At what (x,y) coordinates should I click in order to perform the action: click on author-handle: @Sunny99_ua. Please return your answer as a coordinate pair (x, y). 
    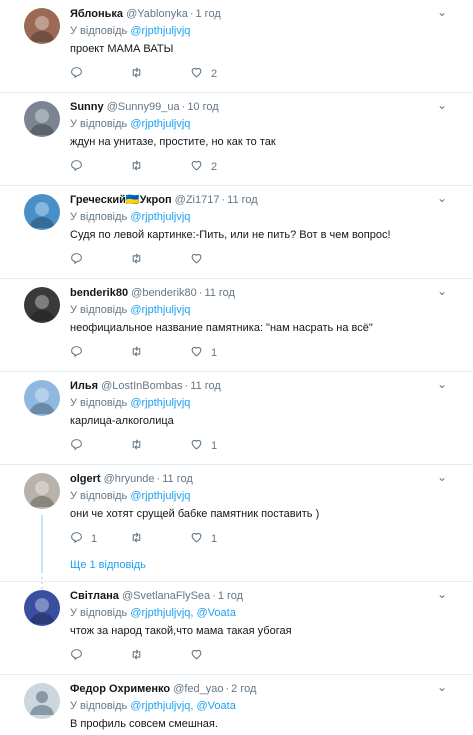
    Looking at the image, I should click on (143, 107).